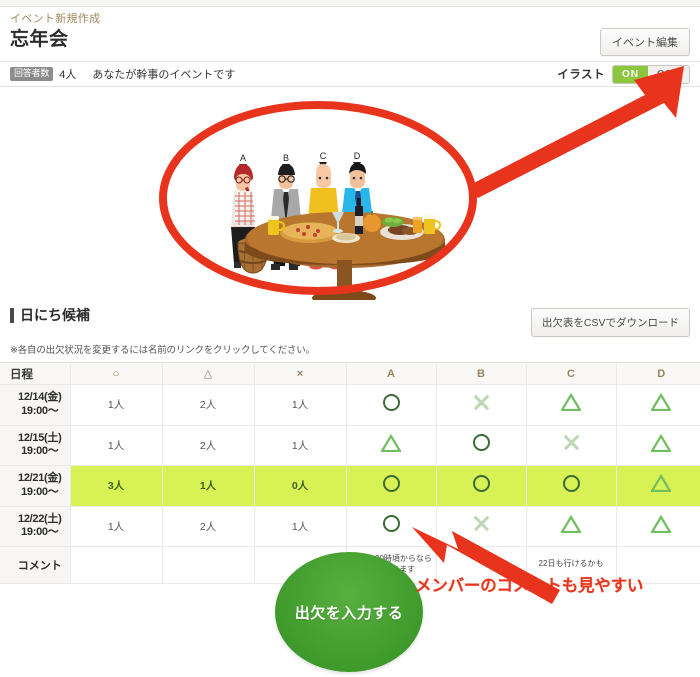 Image resolution: width=700 pixels, height=677 pixels. What do you see at coordinates (350, 17) in the screenshot?
I see `breadcrumb: イベント新規作成` at bounding box center [350, 17].